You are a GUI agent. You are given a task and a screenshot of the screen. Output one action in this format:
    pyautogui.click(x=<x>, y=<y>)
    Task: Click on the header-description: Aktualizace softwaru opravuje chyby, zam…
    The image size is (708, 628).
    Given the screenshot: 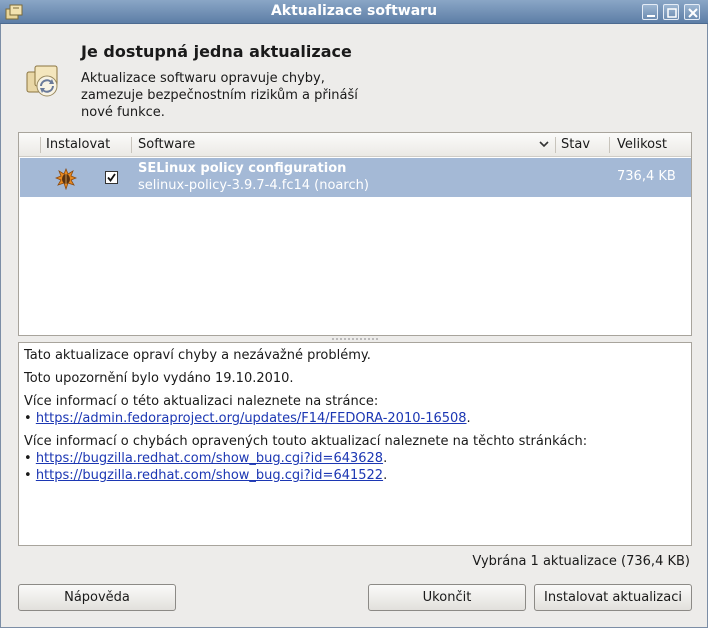 What is the action you would take?
    pyautogui.click(x=231, y=95)
    